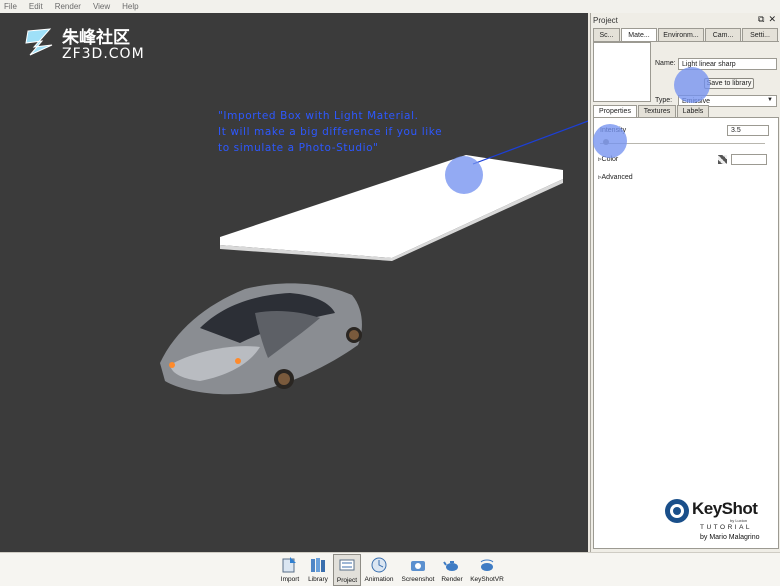  Describe the element at coordinates (101, 6) in the screenshot. I see `menu-view: View` at that location.